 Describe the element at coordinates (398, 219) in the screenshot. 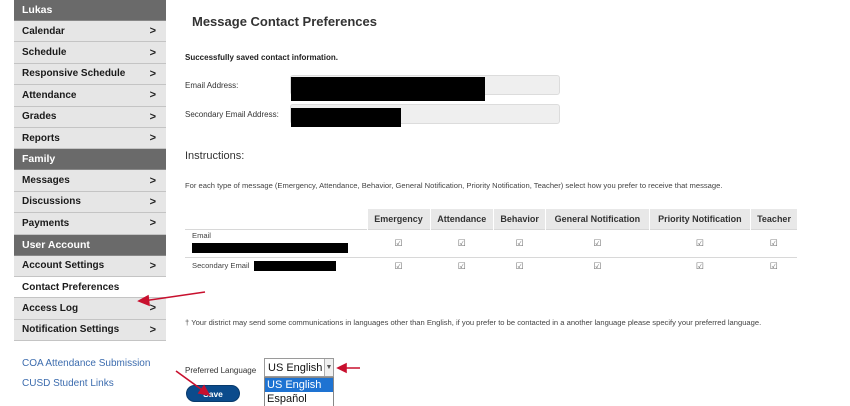

I see `column-header: Emergency` at that location.